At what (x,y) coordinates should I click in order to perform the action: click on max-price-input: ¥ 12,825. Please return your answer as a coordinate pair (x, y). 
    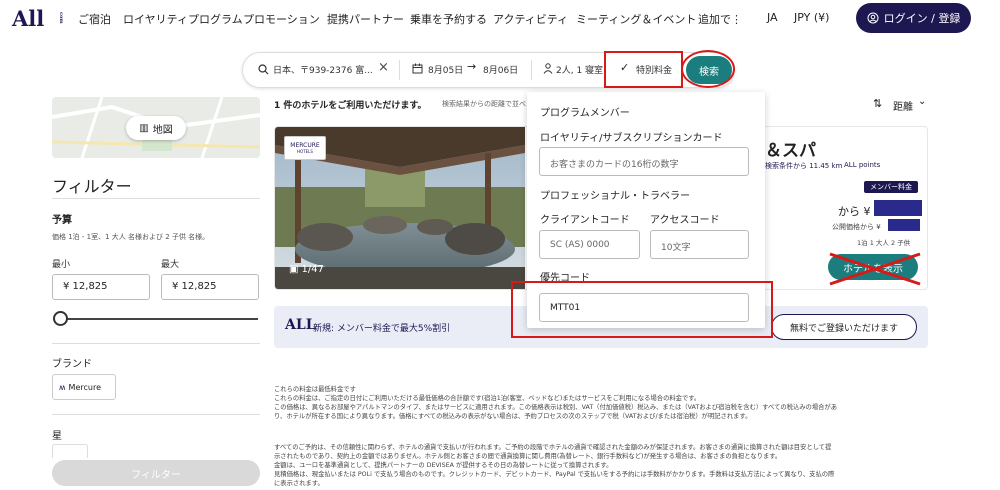
    Looking at the image, I should click on (210, 287).